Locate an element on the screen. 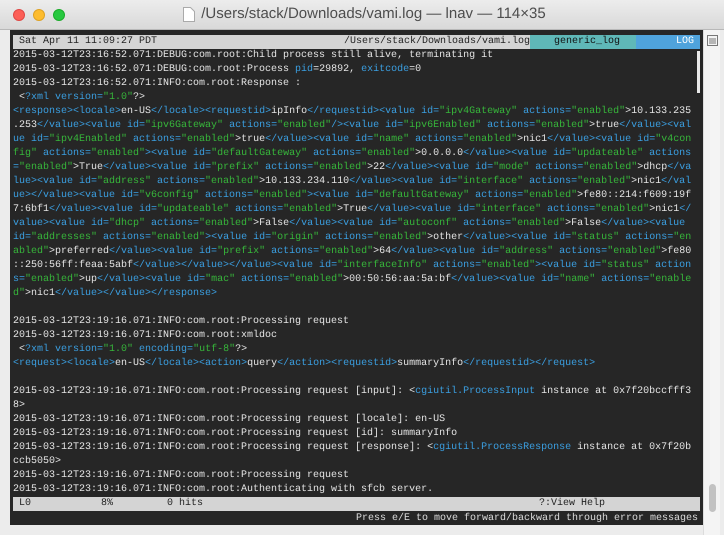 The width and height of the screenshot is (724, 535). log-line: 2015-03-12T23:19:16.071:INFO:com.root:xmldoc is located at coordinates (145, 336).